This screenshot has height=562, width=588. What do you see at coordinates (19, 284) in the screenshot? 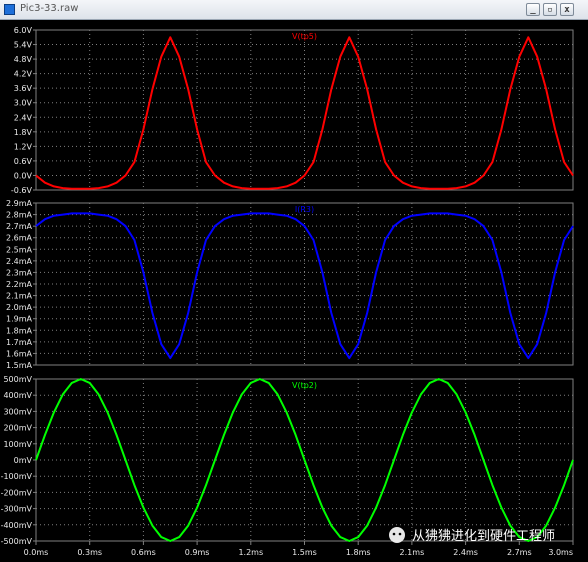
I see `y-tick-label: 2.2mA` at bounding box center [19, 284].